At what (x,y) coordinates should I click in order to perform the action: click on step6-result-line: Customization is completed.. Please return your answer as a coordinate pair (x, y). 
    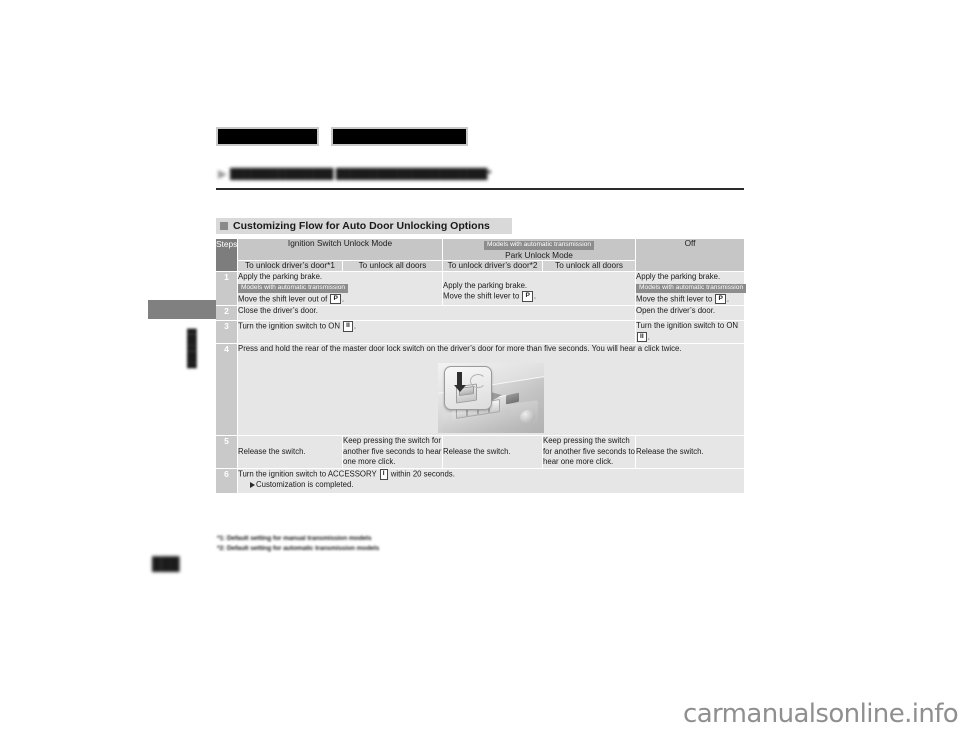
    Looking at the image, I should click on (491, 485).